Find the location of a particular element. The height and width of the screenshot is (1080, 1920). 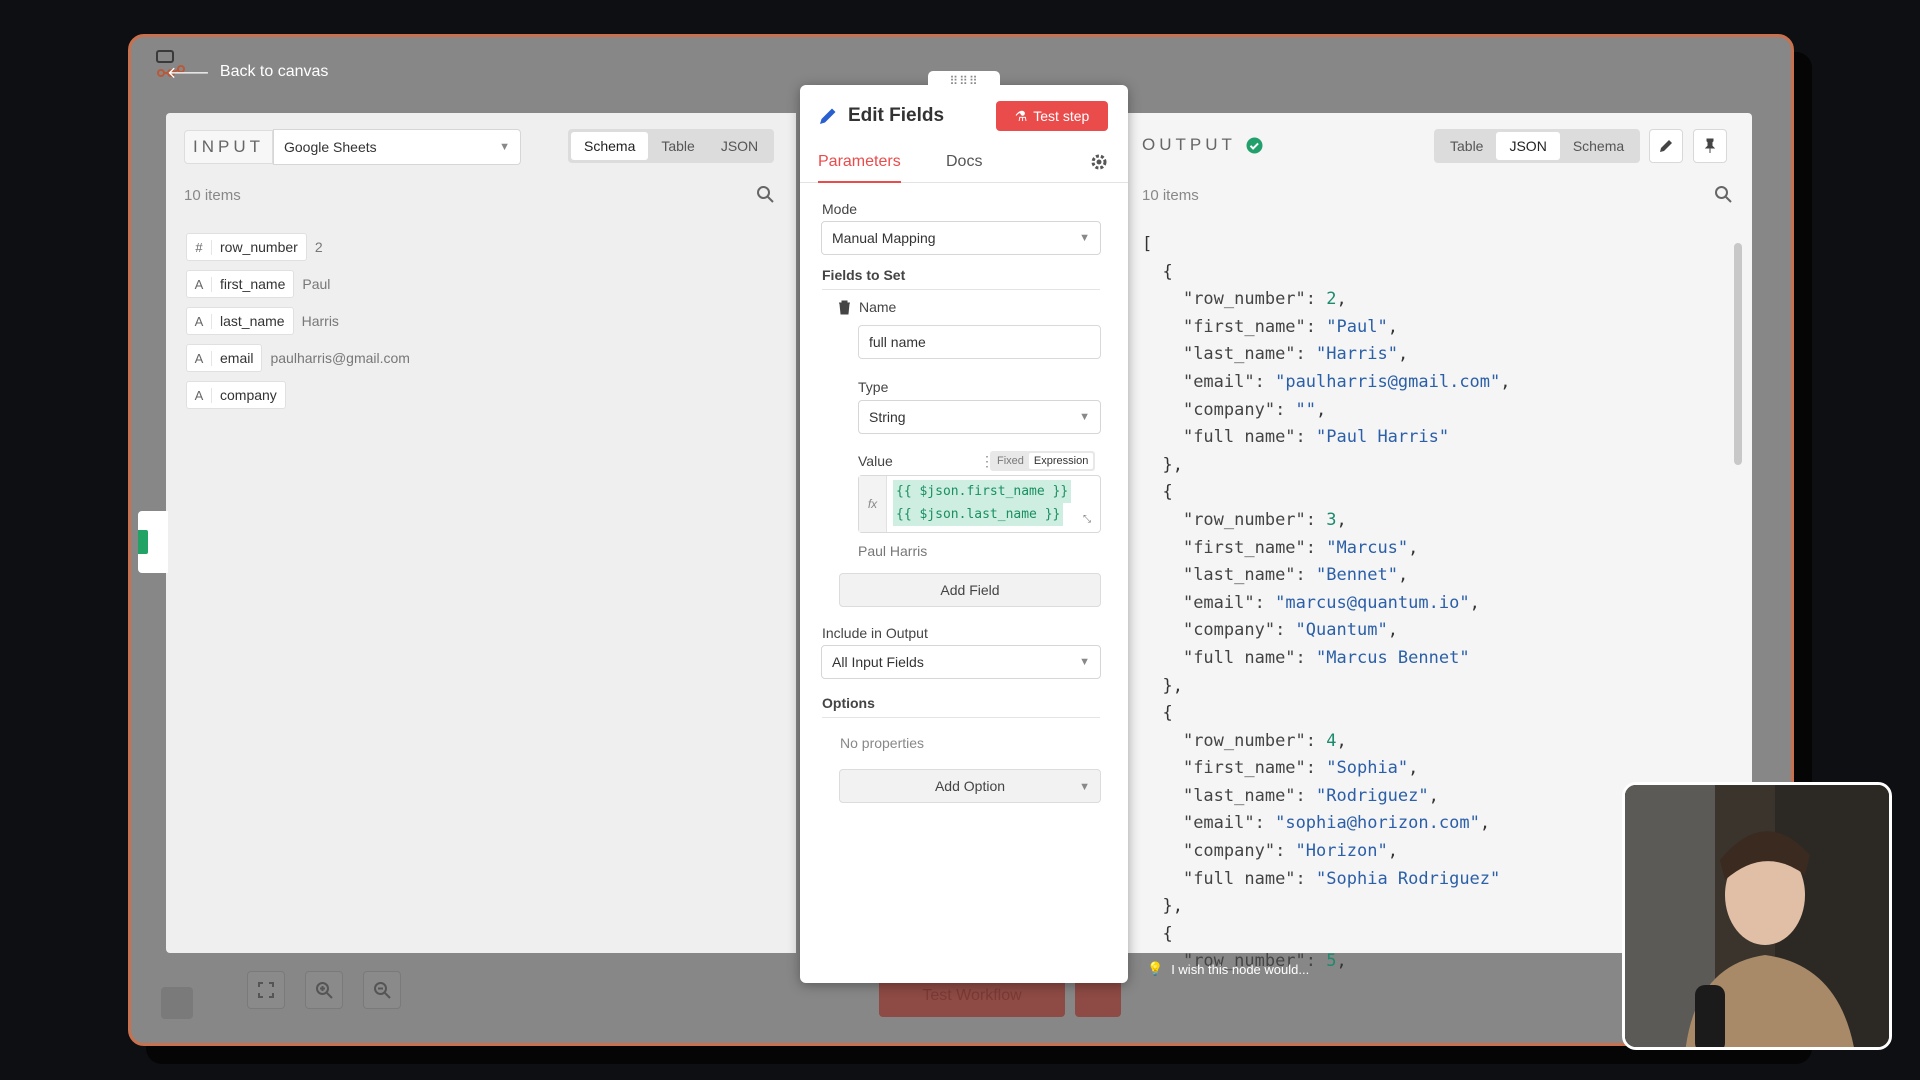

schema-field-value: 2 is located at coordinates (318, 247).